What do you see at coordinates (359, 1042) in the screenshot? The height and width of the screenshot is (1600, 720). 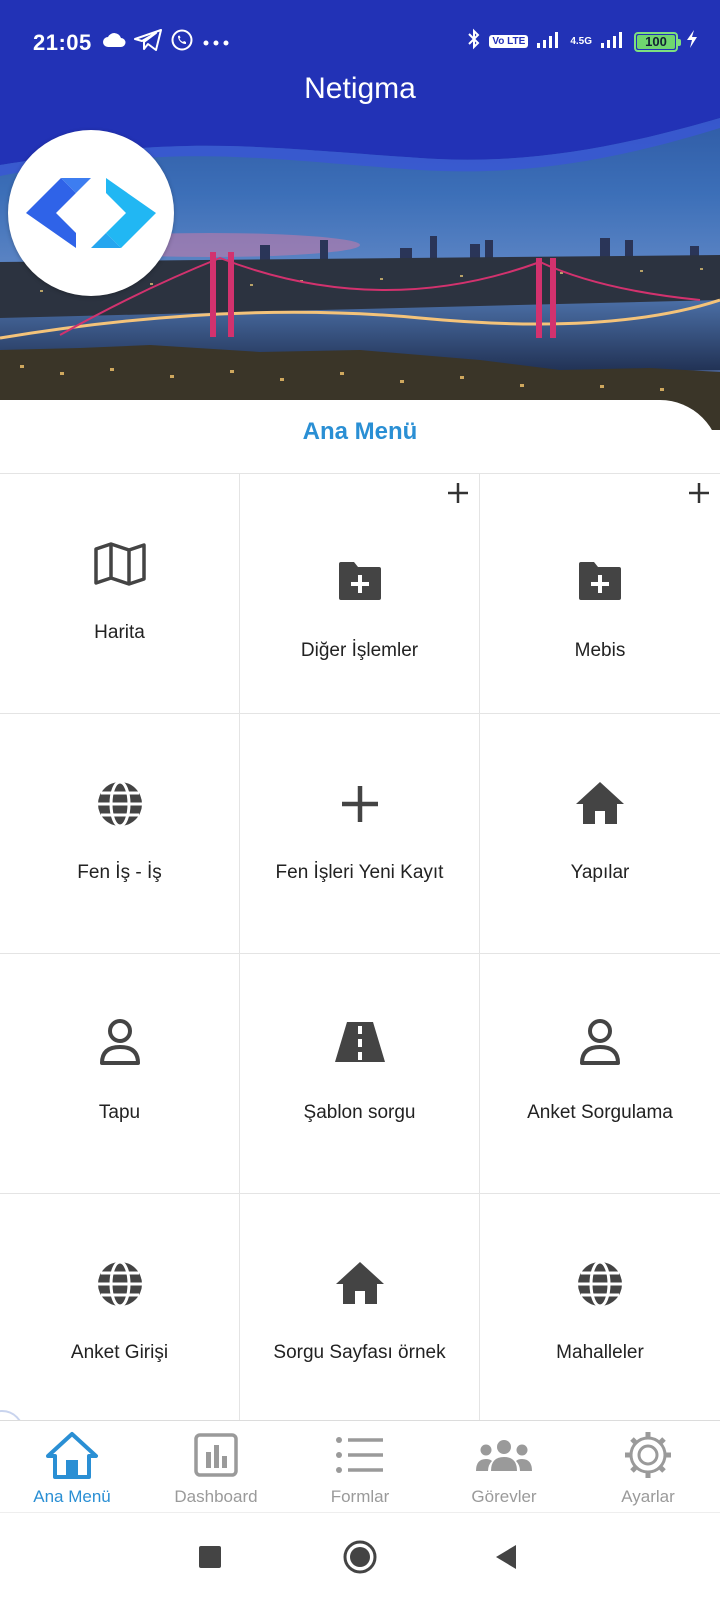 I see `road-icon` at bounding box center [359, 1042].